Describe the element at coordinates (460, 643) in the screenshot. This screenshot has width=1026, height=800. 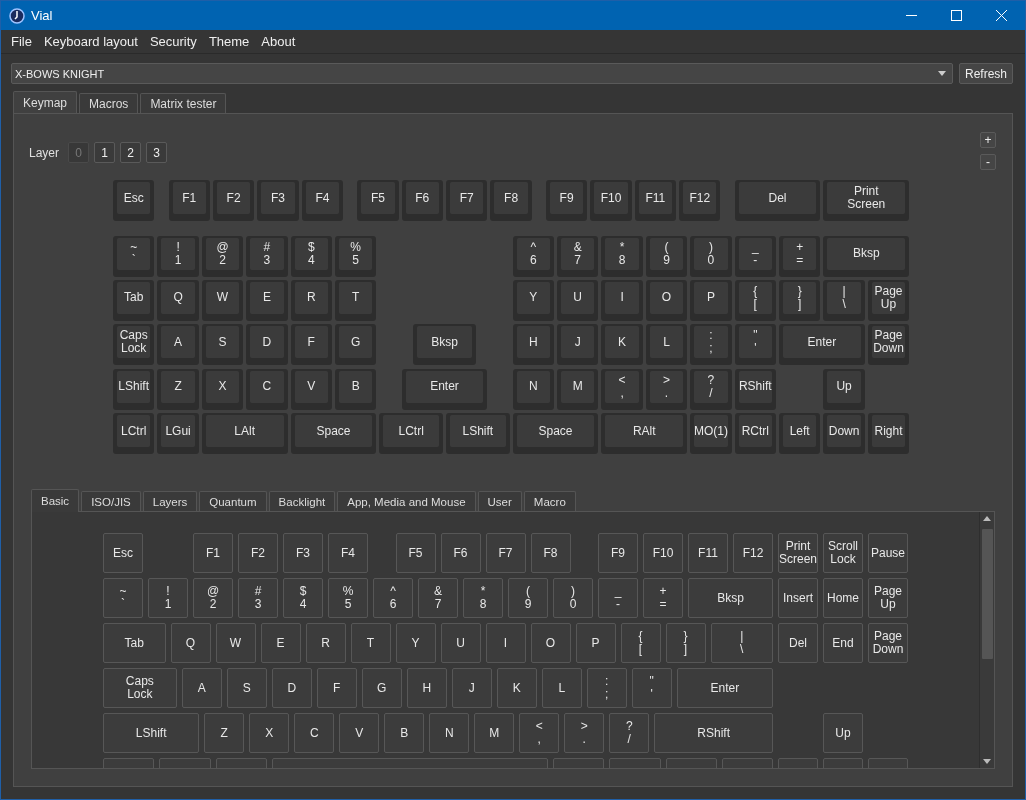
I see `key-button: U` at that location.